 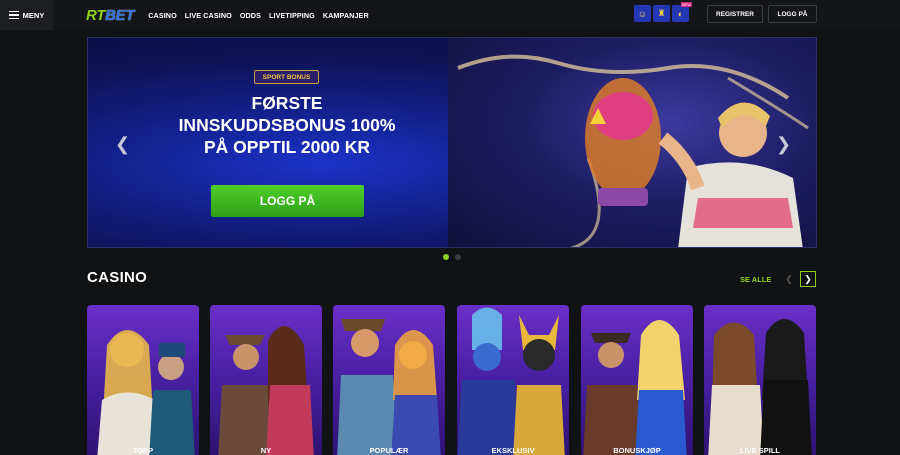 I want to click on logo-bet: BET, so click(x=120, y=15).